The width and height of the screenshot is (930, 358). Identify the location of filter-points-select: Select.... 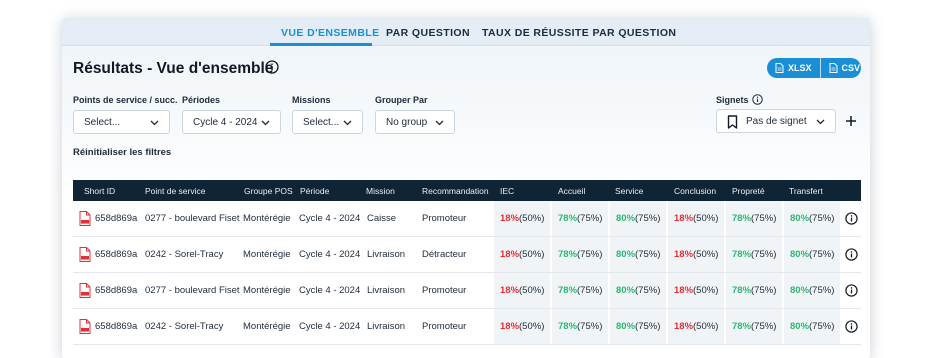
(121, 122).